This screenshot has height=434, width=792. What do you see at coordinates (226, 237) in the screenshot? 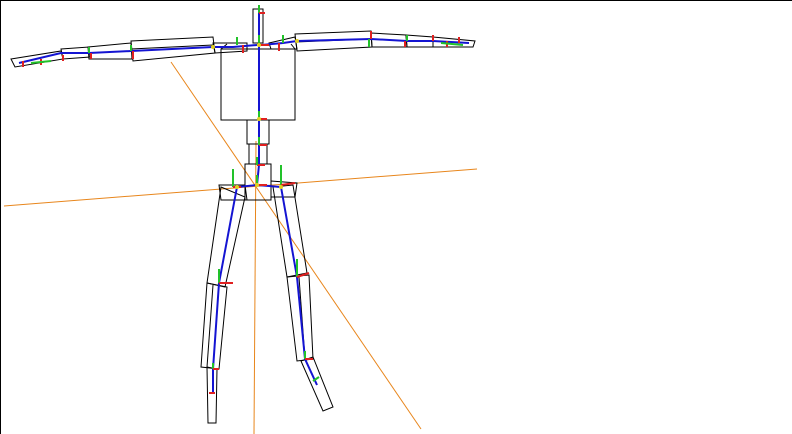
I see `bone-left-thigh` at bounding box center [226, 237].